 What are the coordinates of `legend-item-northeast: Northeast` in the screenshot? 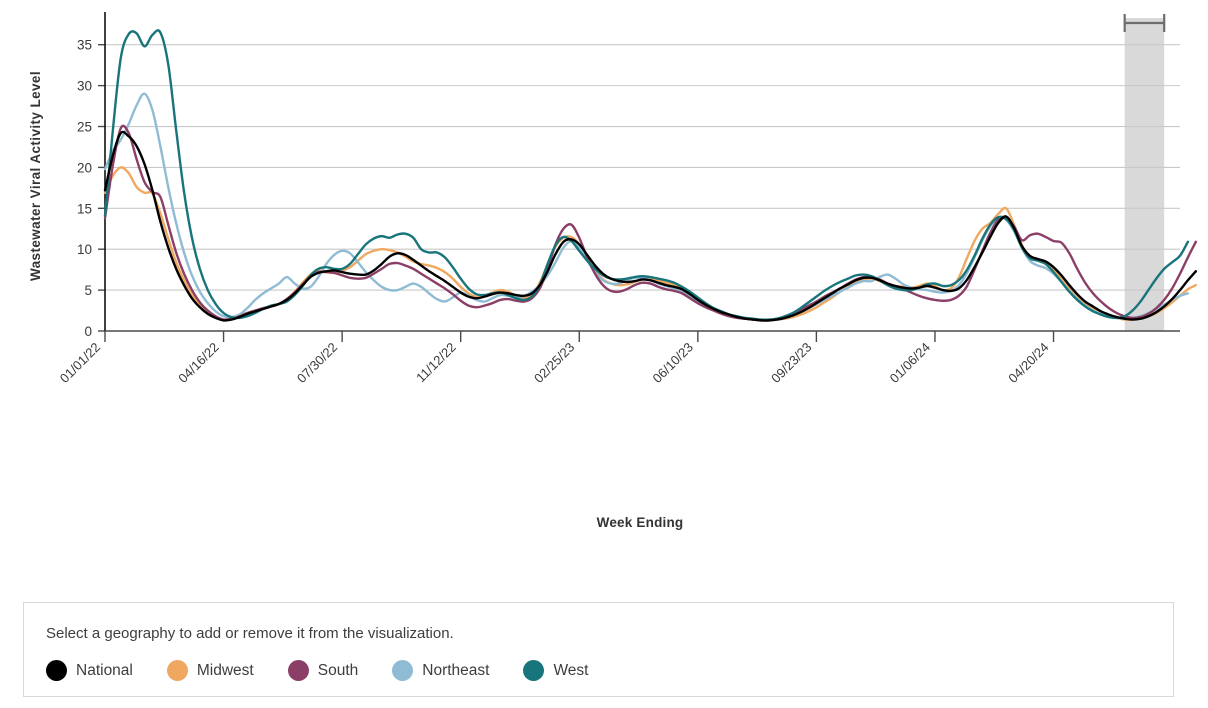 It's located at (440, 670).